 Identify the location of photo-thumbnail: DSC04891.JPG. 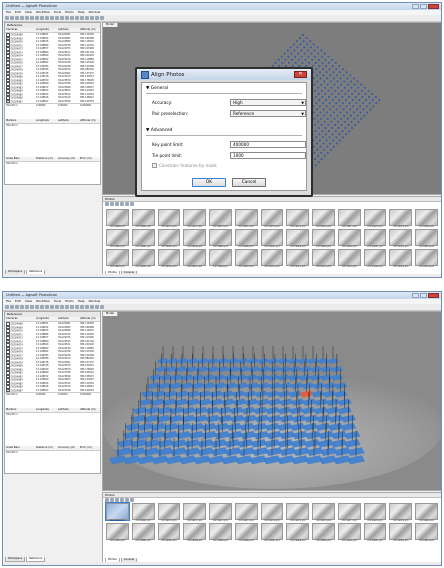
(375, 533).